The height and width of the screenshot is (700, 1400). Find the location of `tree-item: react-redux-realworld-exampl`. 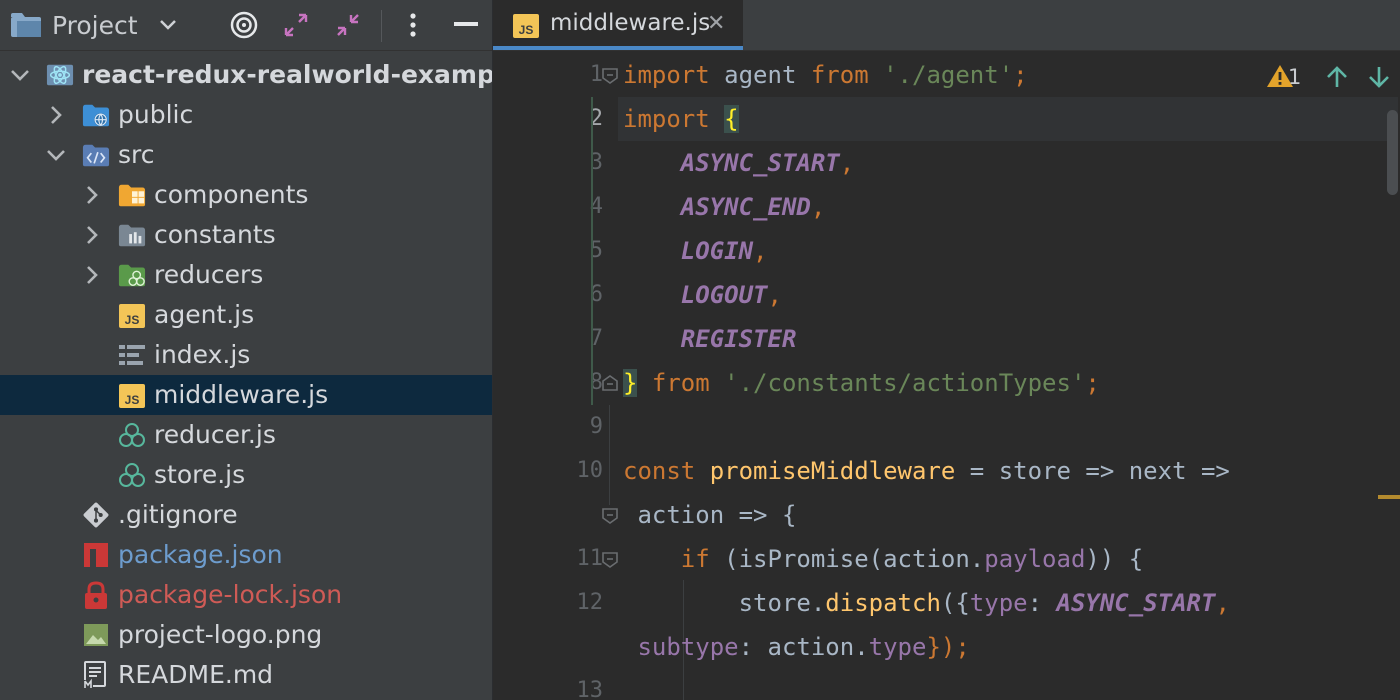

tree-item: react-redux-realworld-exampl is located at coordinates (246, 75).